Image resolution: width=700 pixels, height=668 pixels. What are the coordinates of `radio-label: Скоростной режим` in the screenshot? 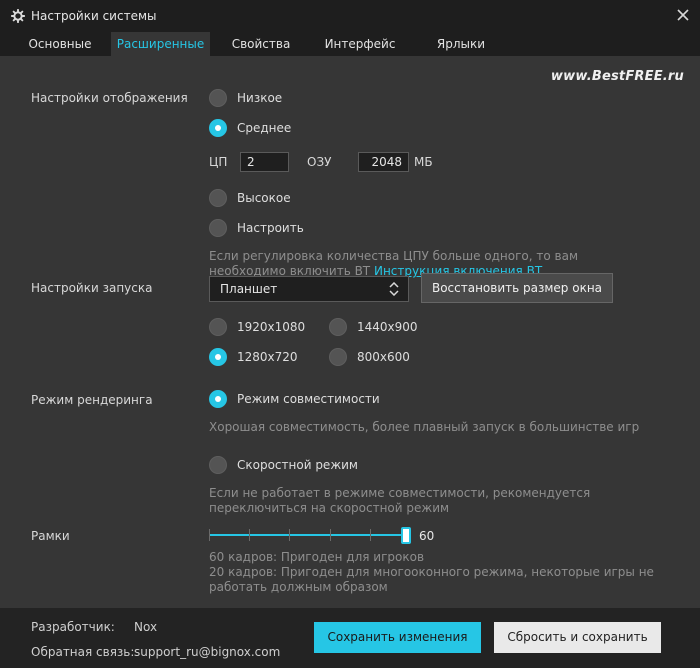 It's located at (297, 465).